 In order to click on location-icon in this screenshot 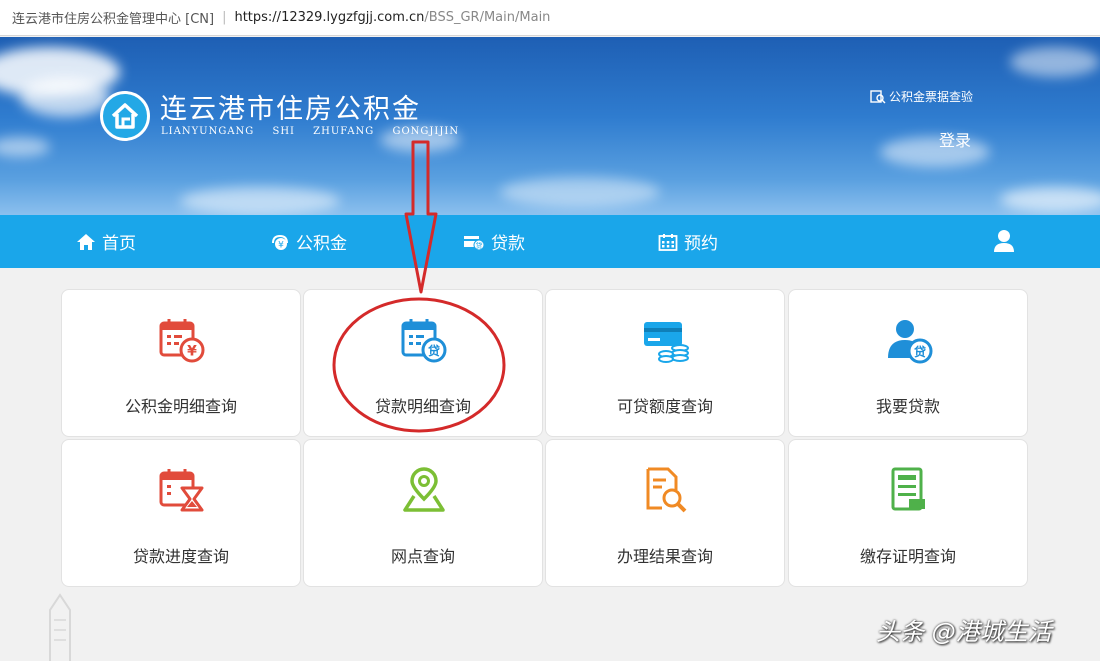, I will do `click(424, 489)`.